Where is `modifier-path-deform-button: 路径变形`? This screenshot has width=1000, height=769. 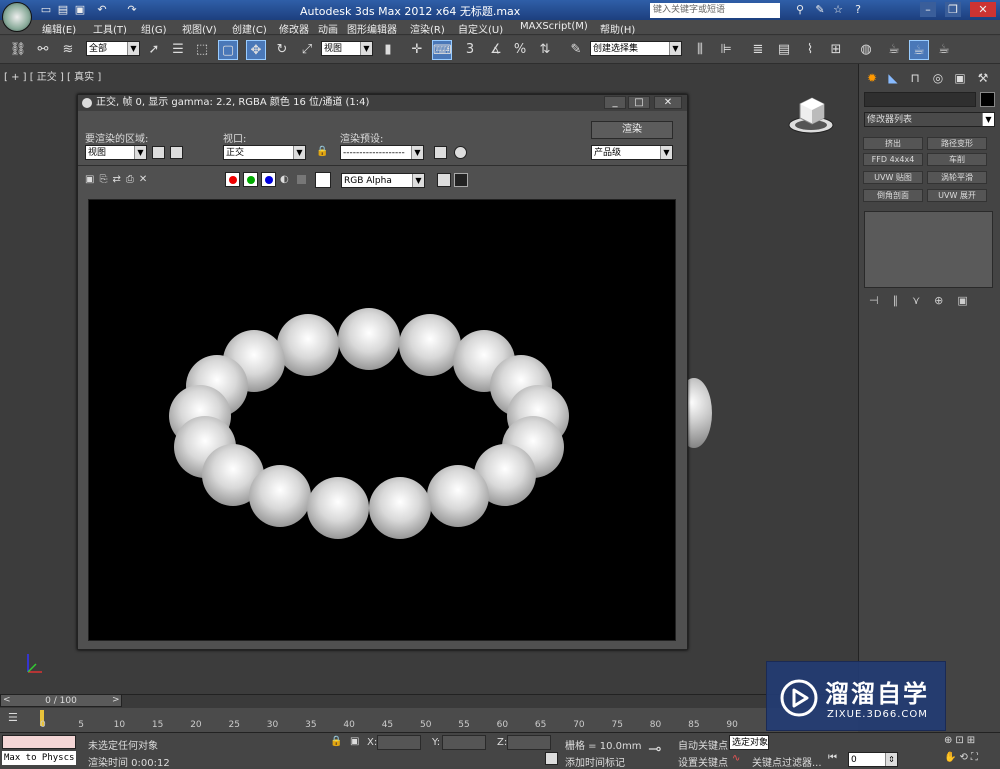
modifier-path-deform-button: 路径变形 is located at coordinates (957, 143).